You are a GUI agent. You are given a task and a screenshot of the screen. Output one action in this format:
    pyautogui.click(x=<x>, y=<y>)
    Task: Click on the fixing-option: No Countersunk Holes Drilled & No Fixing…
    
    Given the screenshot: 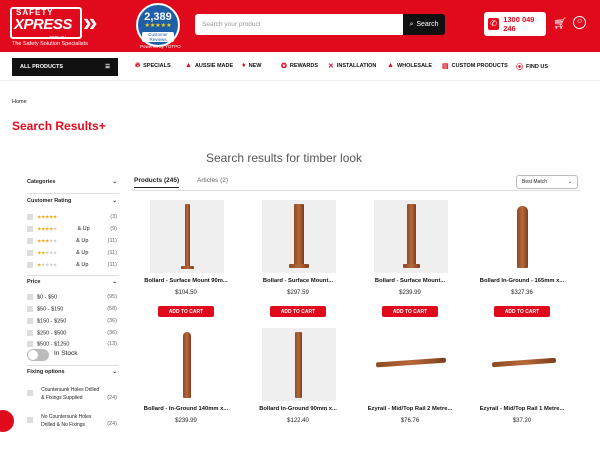 What is the action you would take?
    pyautogui.click(x=72, y=421)
    